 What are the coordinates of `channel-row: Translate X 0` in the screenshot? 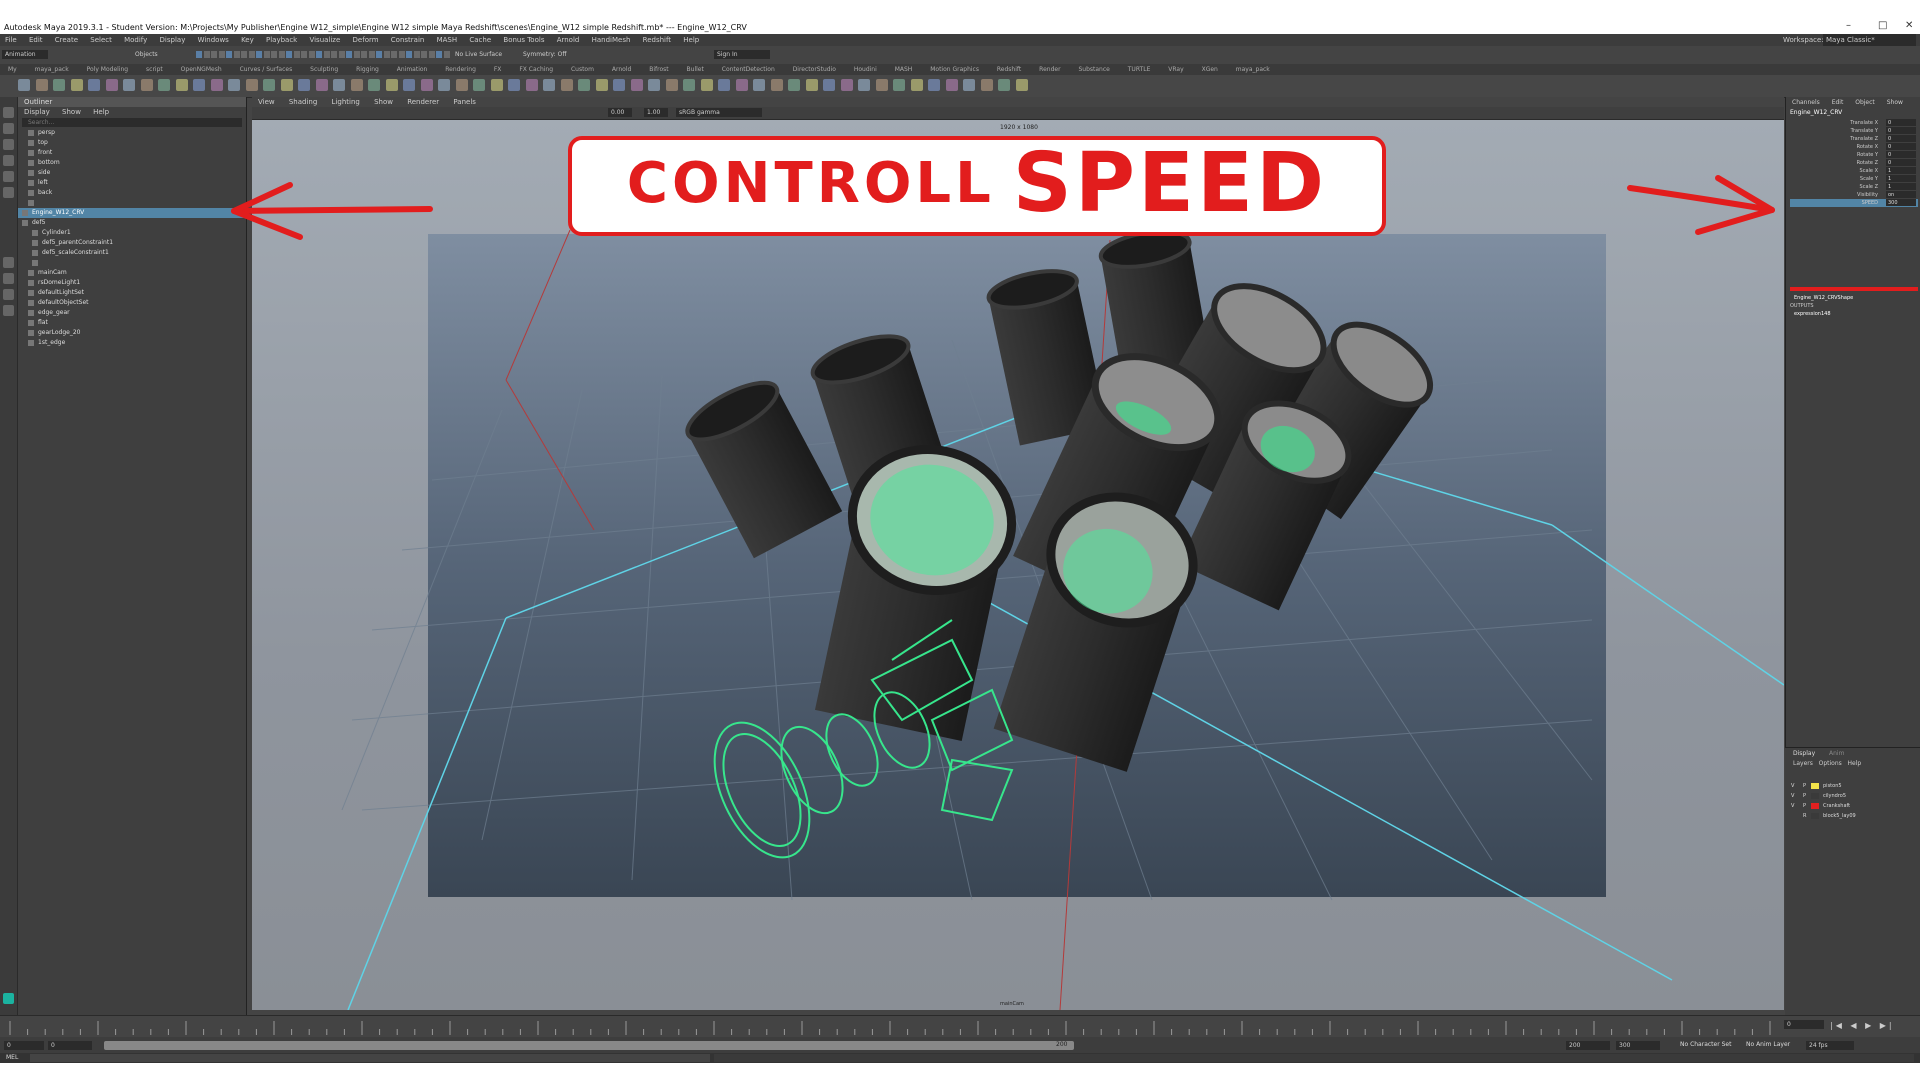 It's located at (1854, 123).